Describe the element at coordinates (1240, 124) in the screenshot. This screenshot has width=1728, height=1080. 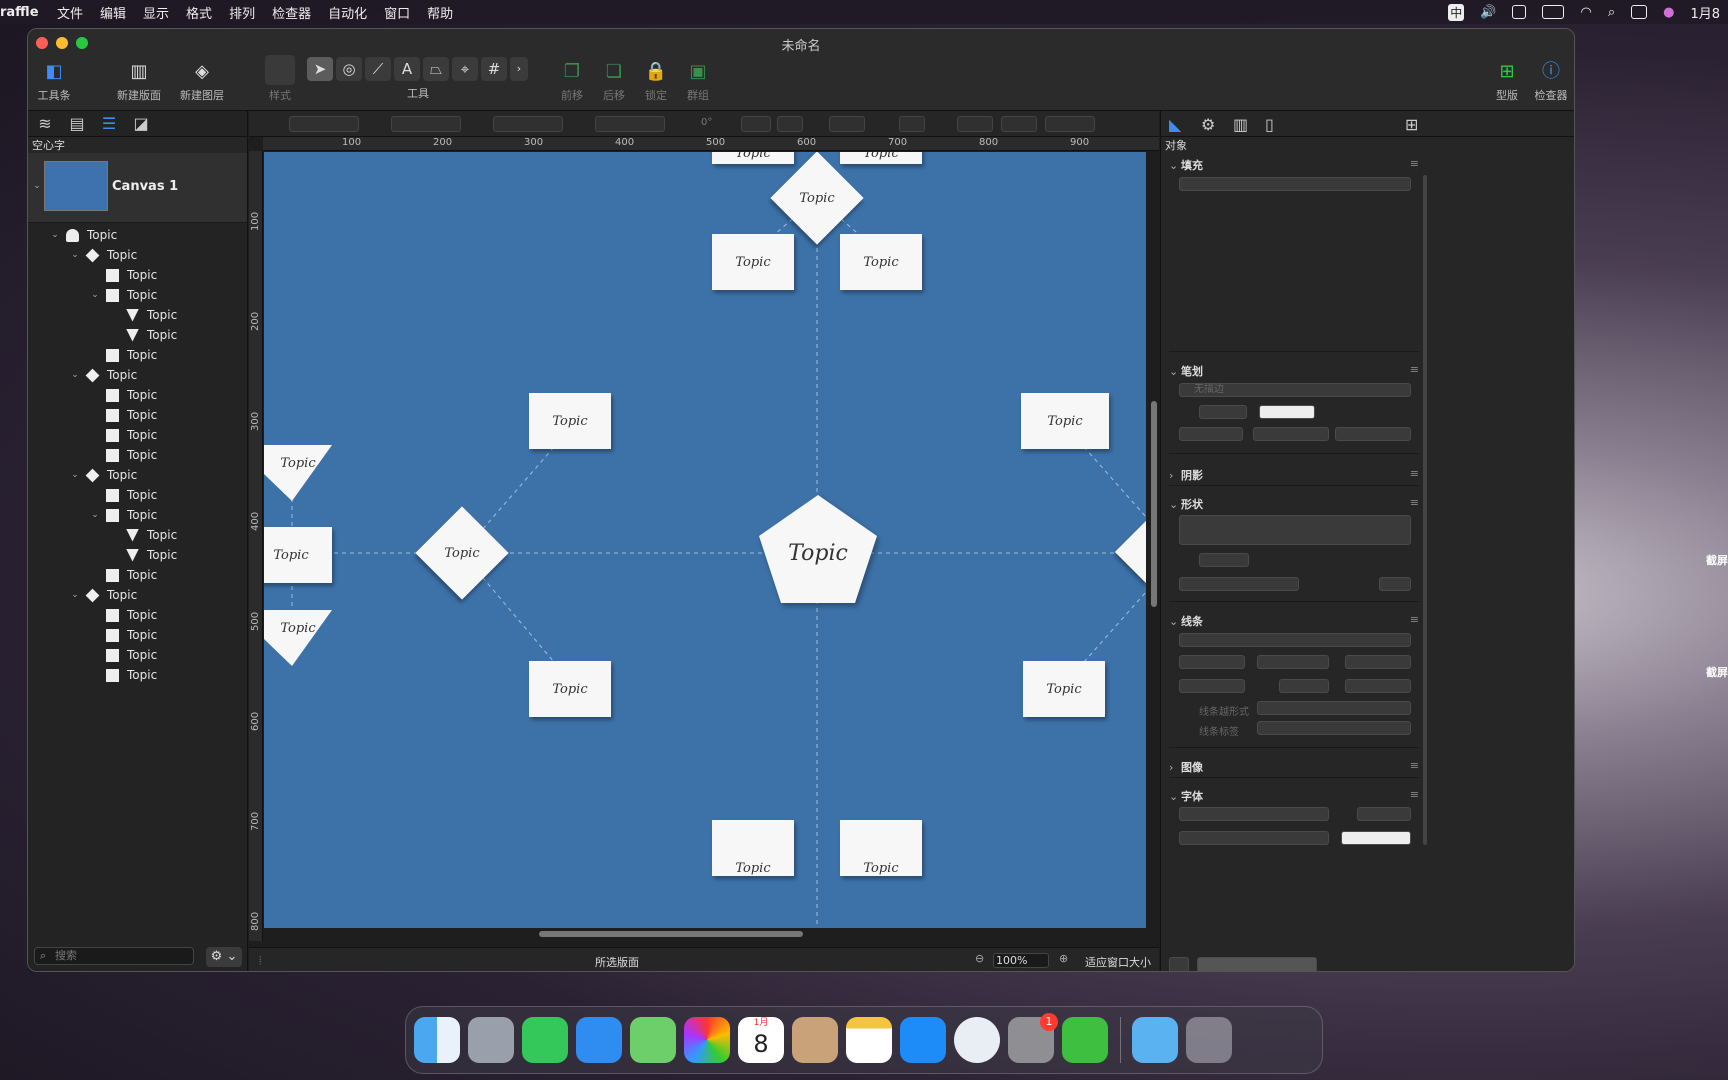
I see `canvas-tab: ▥` at that location.